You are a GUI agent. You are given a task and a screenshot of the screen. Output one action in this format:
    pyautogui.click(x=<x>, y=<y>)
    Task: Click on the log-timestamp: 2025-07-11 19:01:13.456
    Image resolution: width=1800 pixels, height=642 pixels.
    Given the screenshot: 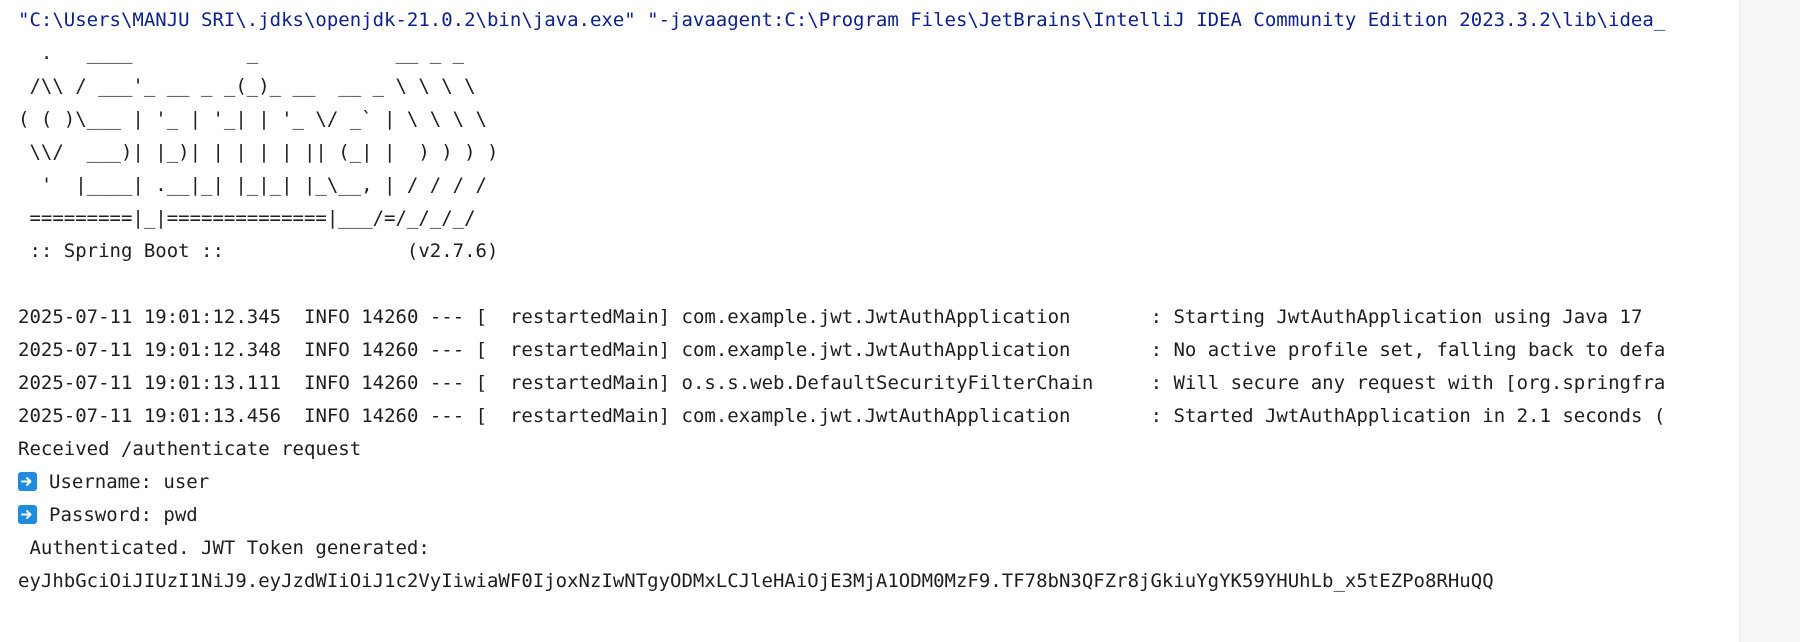 What is the action you would take?
    pyautogui.click(x=150, y=416)
    